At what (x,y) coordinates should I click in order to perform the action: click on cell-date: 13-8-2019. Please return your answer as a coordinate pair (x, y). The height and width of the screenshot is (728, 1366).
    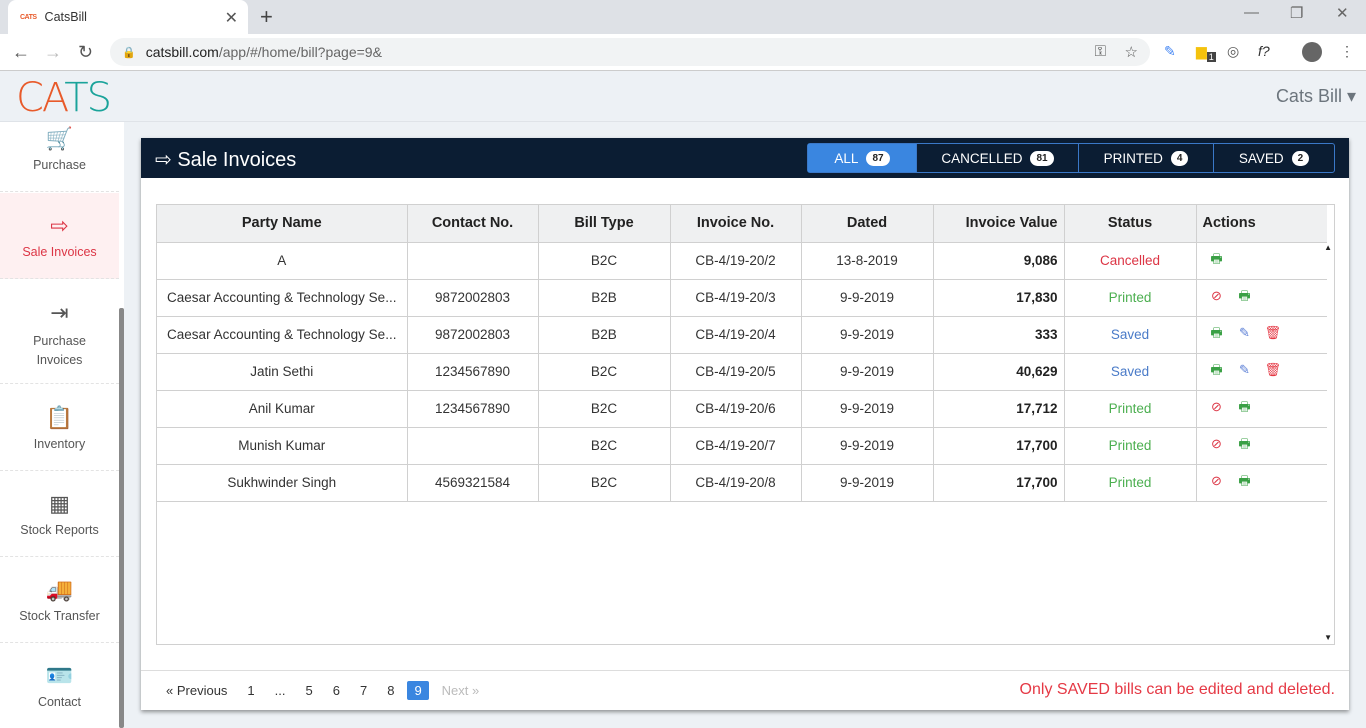
    Looking at the image, I should click on (867, 261).